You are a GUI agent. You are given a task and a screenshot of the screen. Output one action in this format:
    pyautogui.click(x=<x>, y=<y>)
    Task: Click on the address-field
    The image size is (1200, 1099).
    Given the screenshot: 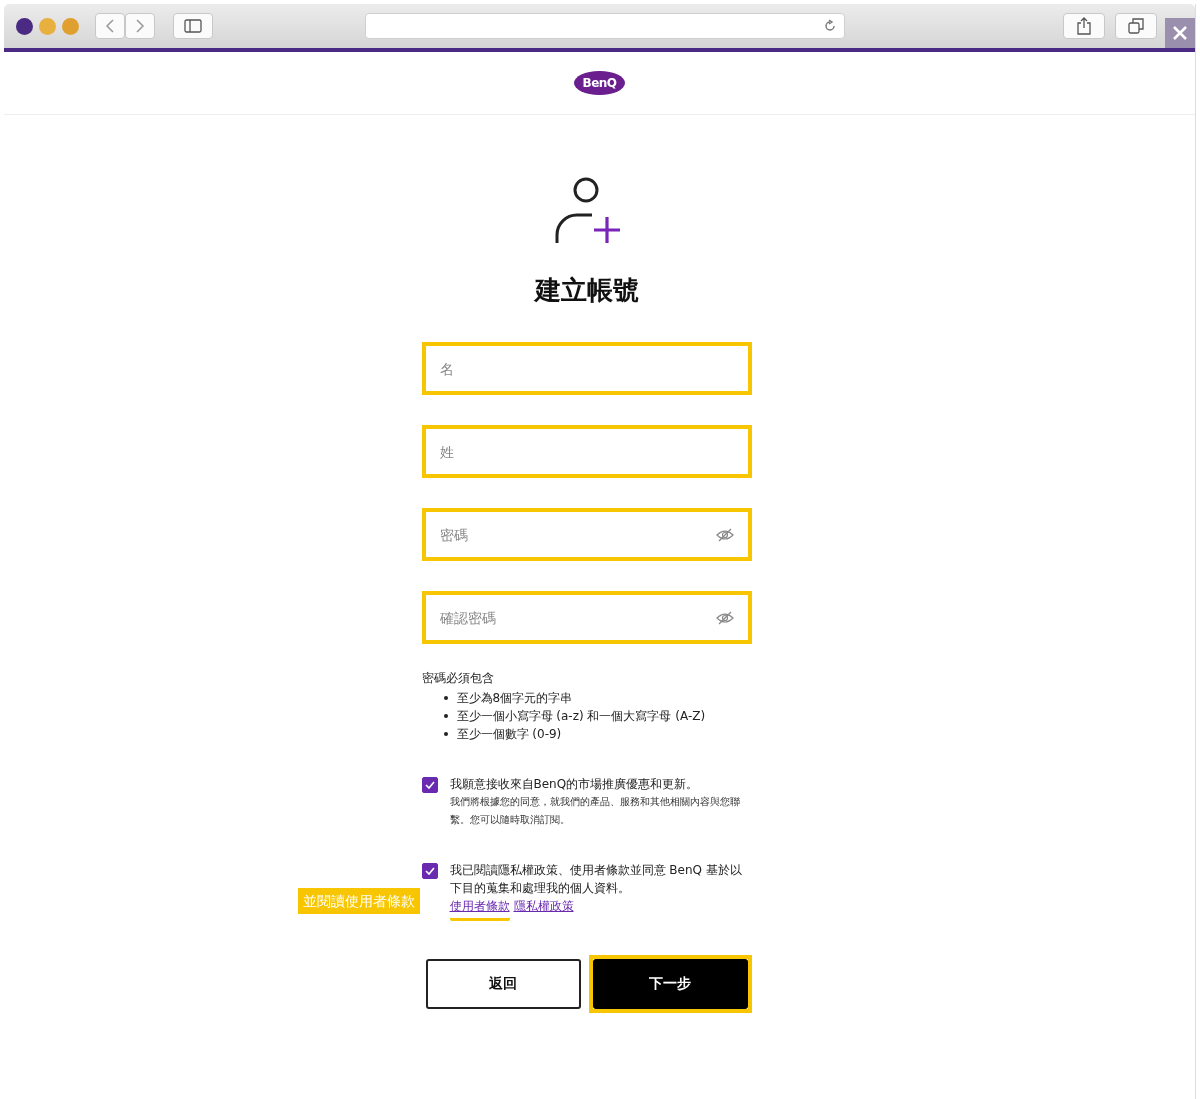 What is the action you would take?
    pyautogui.click(x=605, y=26)
    